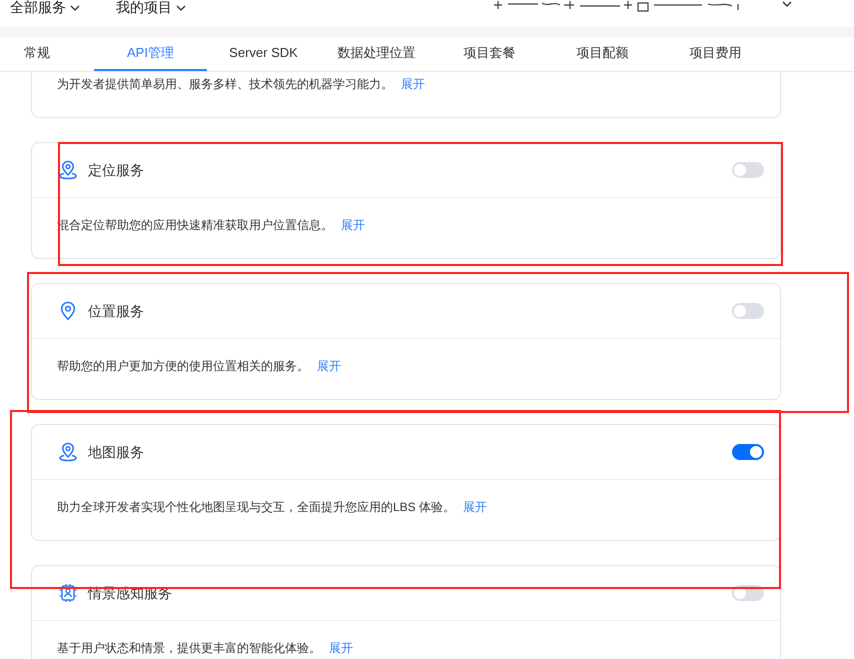  What do you see at coordinates (68, 311) in the screenshot?
I see `location-pin-icon` at bounding box center [68, 311].